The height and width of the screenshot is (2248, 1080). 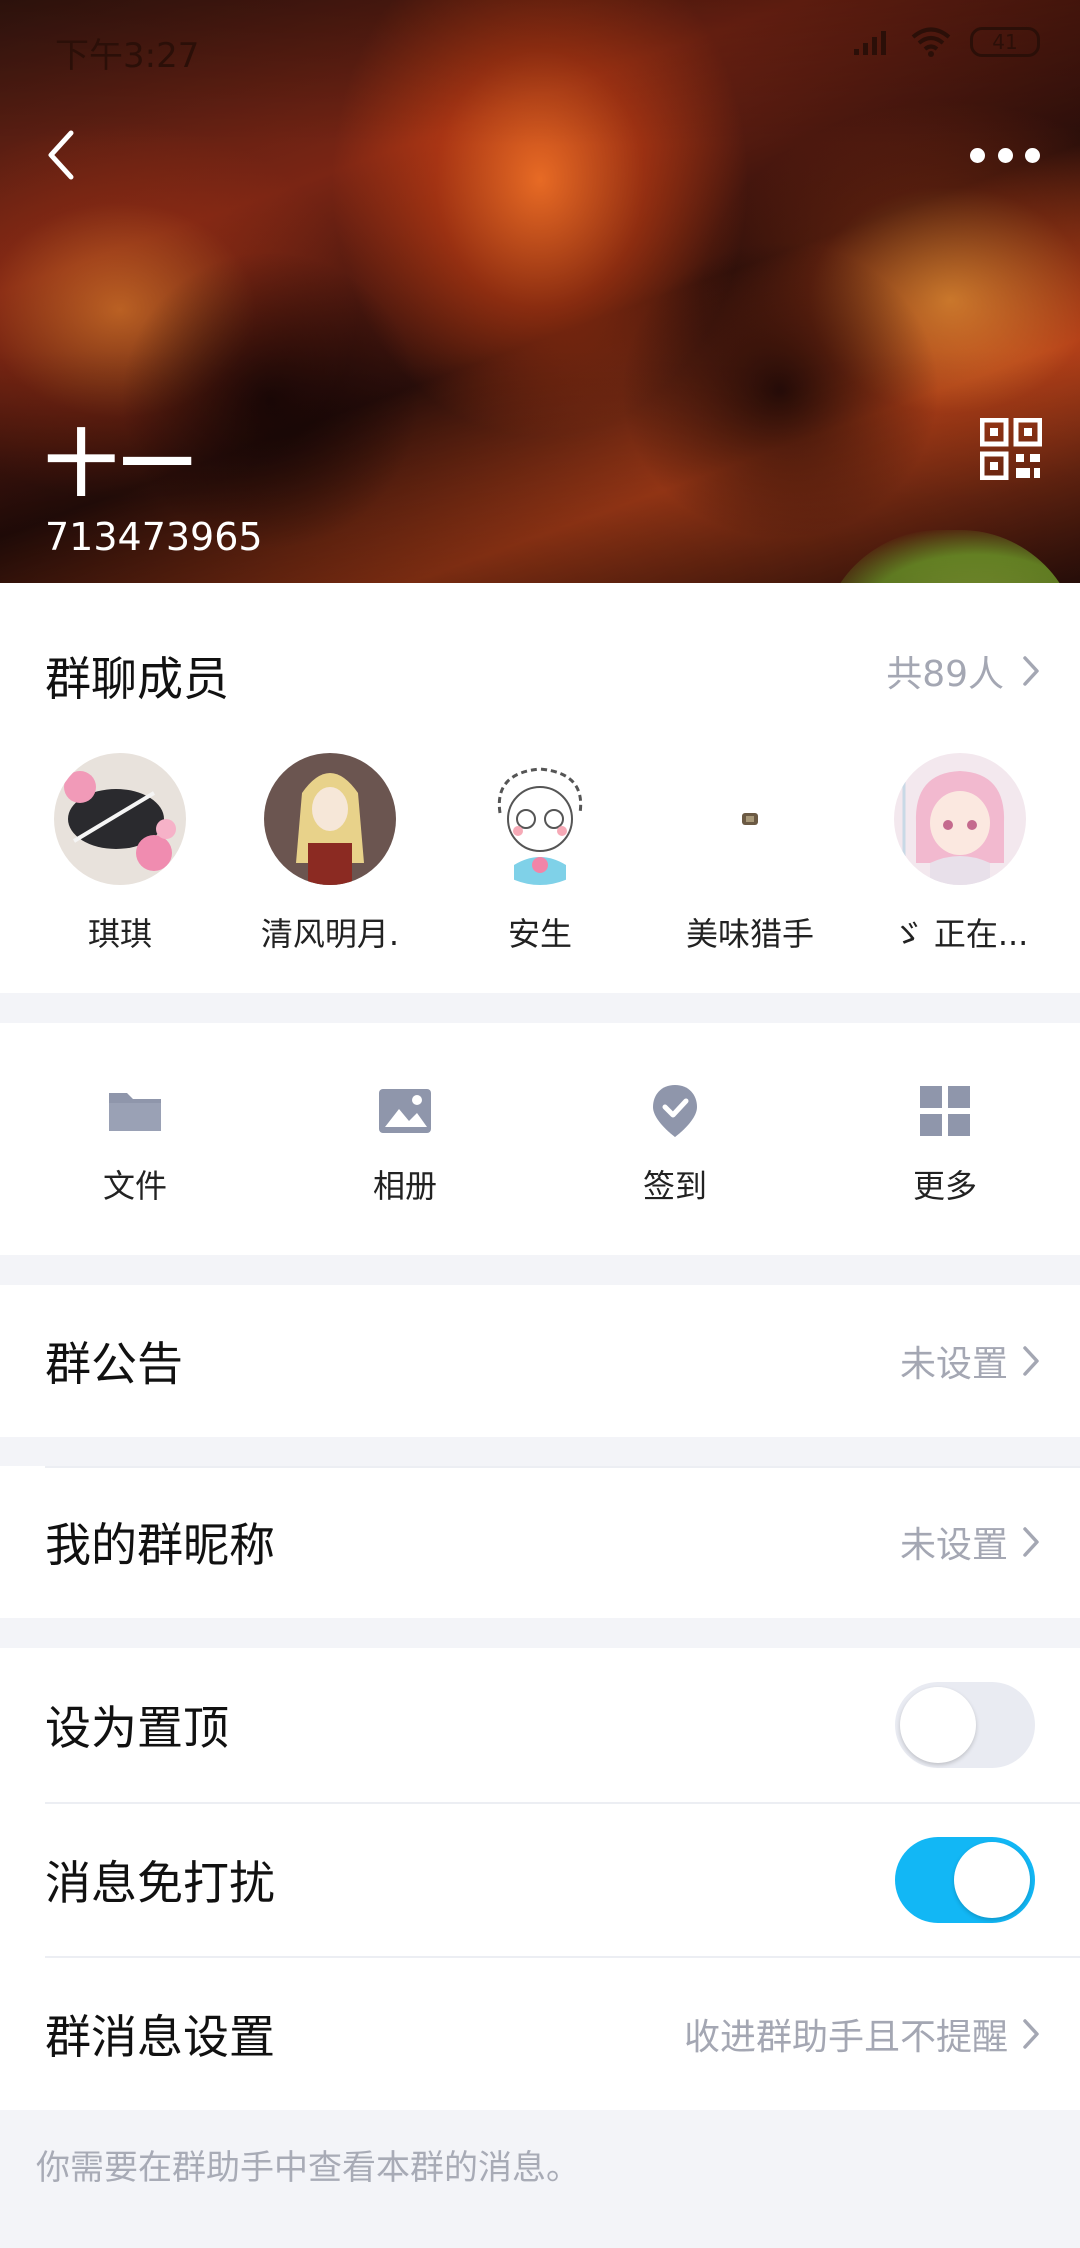 I want to click on battery-icon: 41, so click(x=1005, y=42).